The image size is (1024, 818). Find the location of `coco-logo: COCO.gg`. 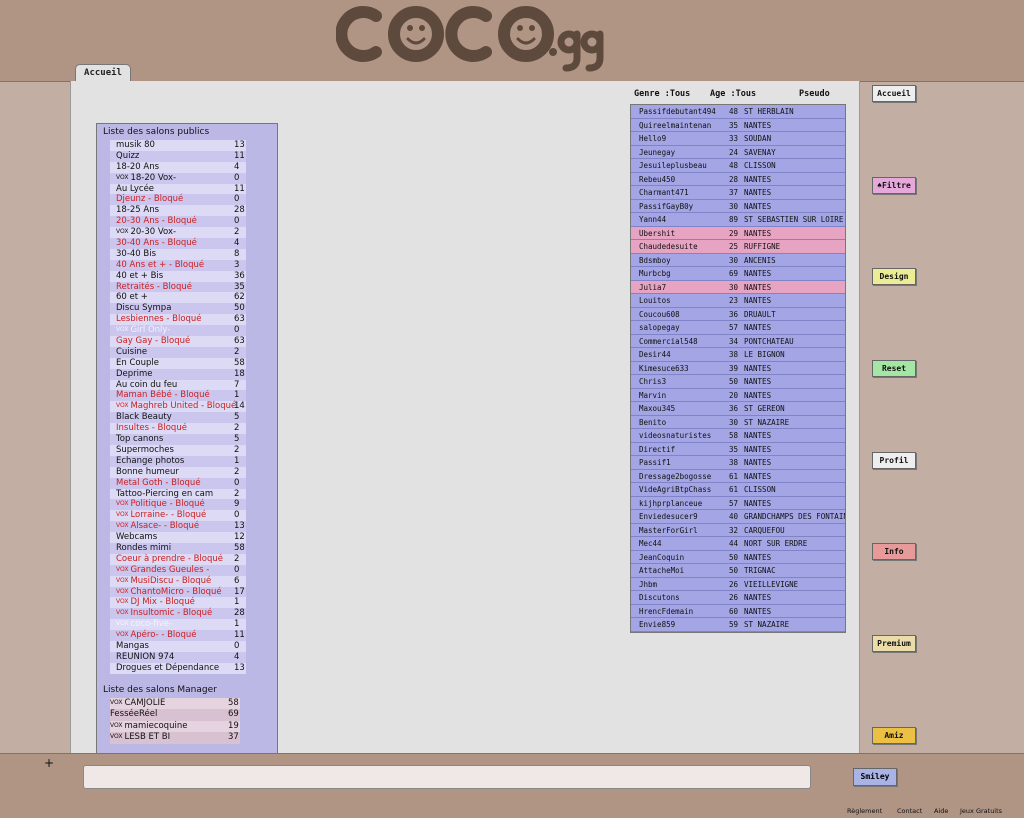

coco-logo: COCO.gg is located at coordinates (470, 40).